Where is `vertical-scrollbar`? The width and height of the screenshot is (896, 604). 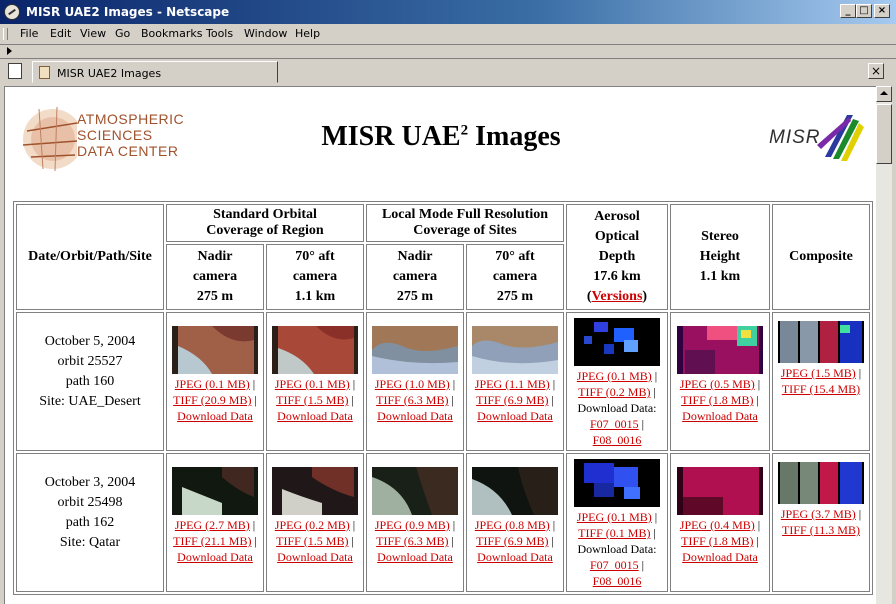 vertical-scrollbar is located at coordinates (884, 345).